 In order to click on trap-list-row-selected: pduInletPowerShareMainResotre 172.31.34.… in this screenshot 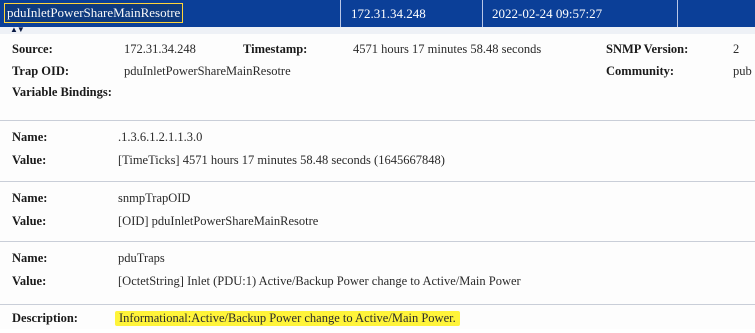, I will do `click(377, 14)`.